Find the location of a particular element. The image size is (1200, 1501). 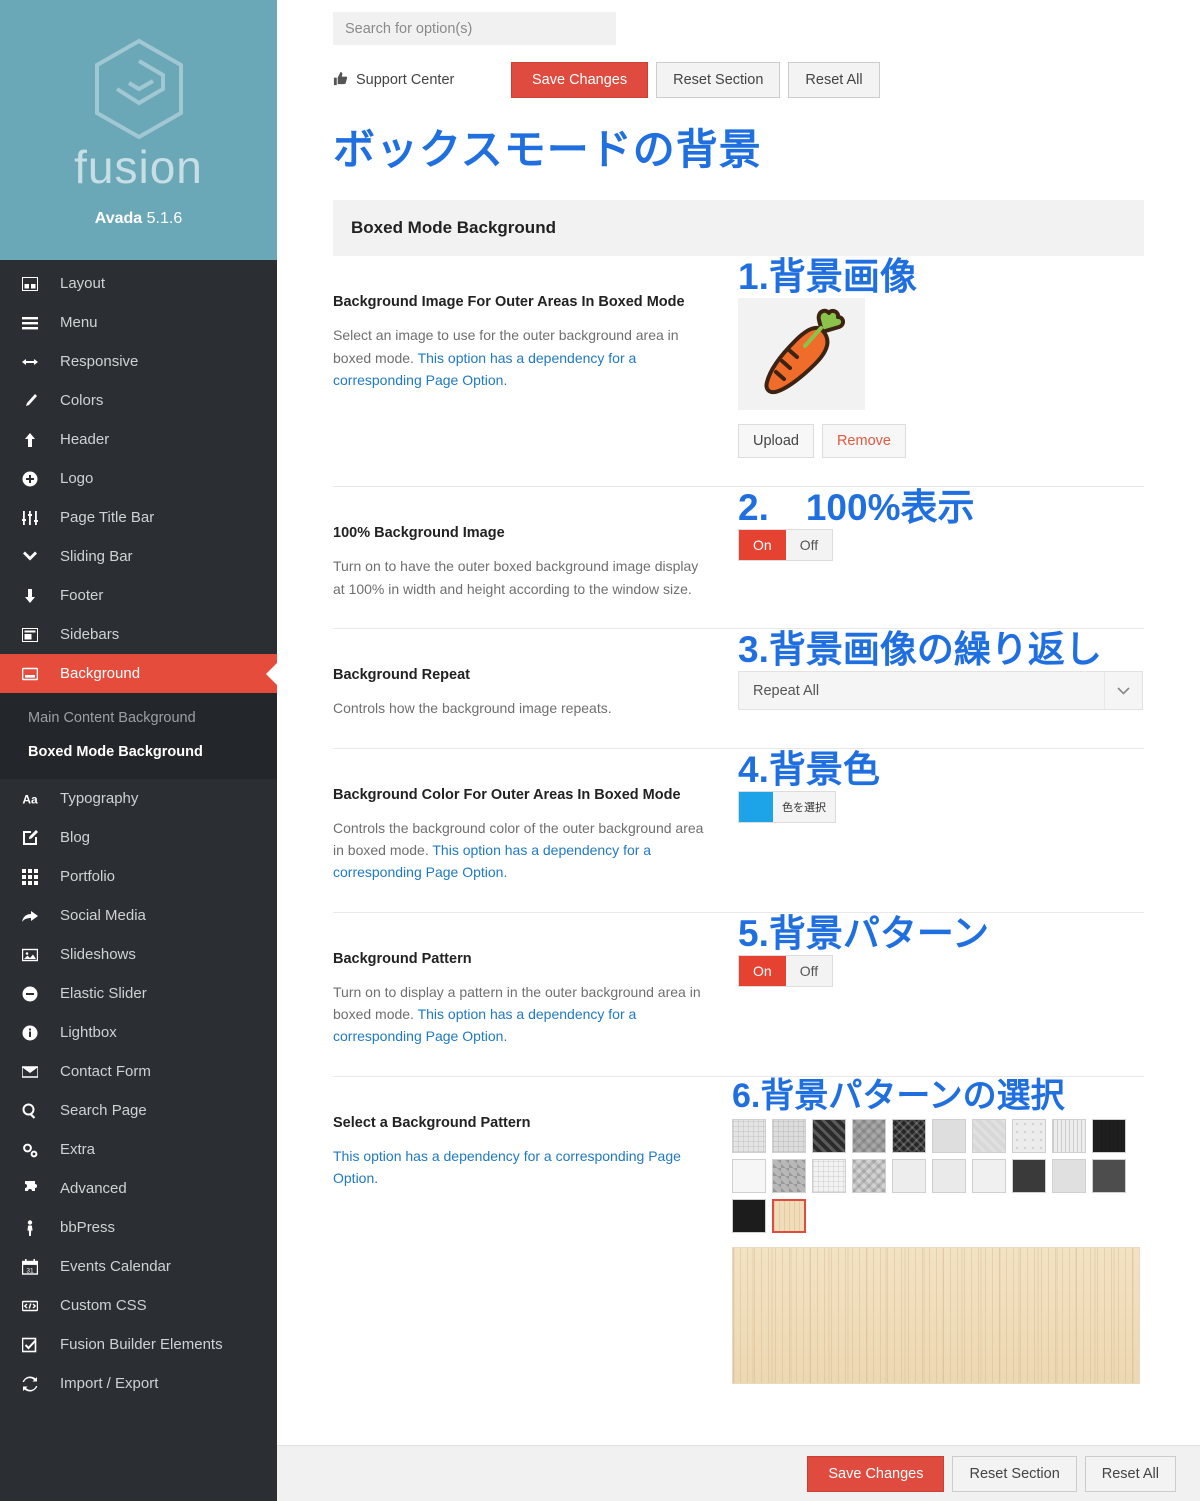

option-control-group: 4.背景色 色を選択 is located at coordinates (941, 817).